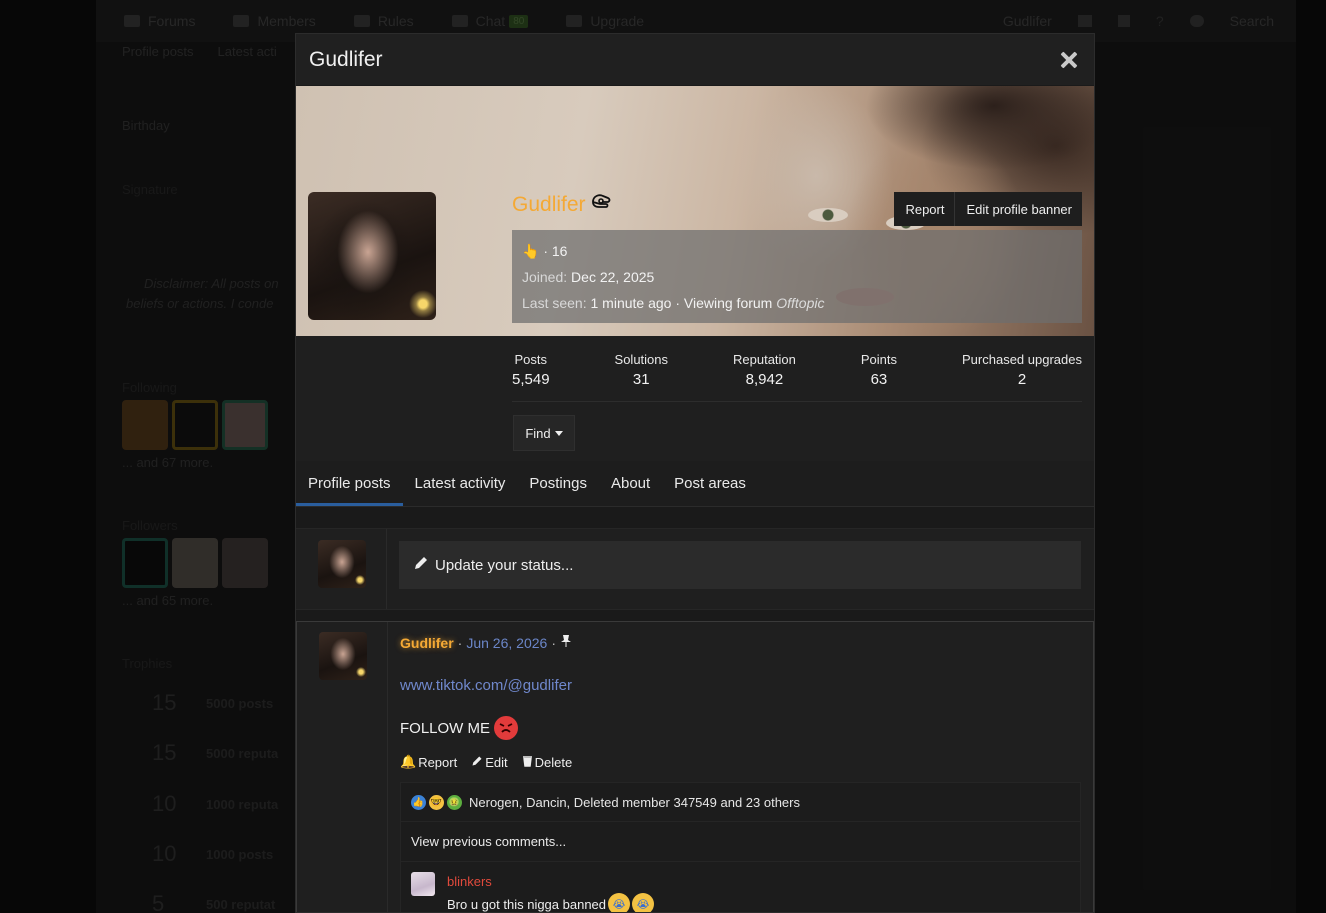 The height and width of the screenshot is (913, 1326). What do you see at coordinates (613, 277) in the screenshot?
I see `joined-date: Dec 22, 2025` at bounding box center [613, 277].